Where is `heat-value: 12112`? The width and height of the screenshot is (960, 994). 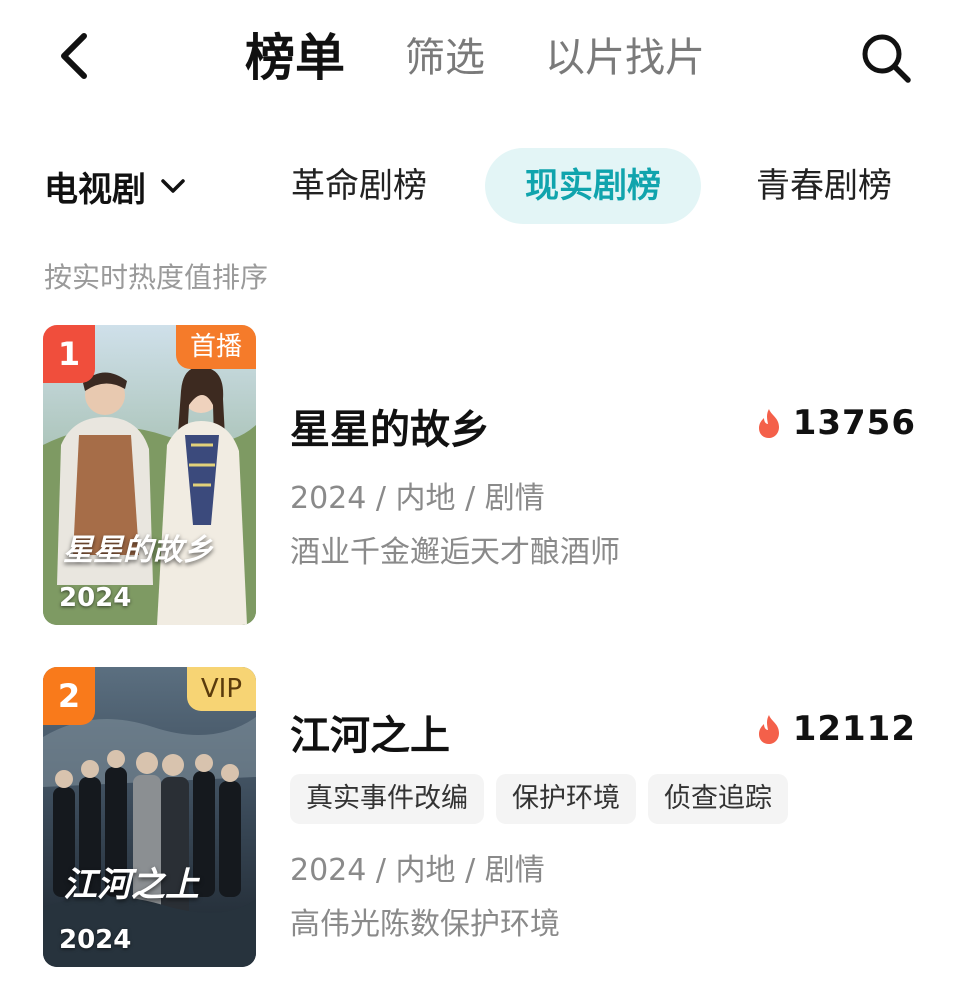
heat-value: 12112 is located at coordinates (854, 729).